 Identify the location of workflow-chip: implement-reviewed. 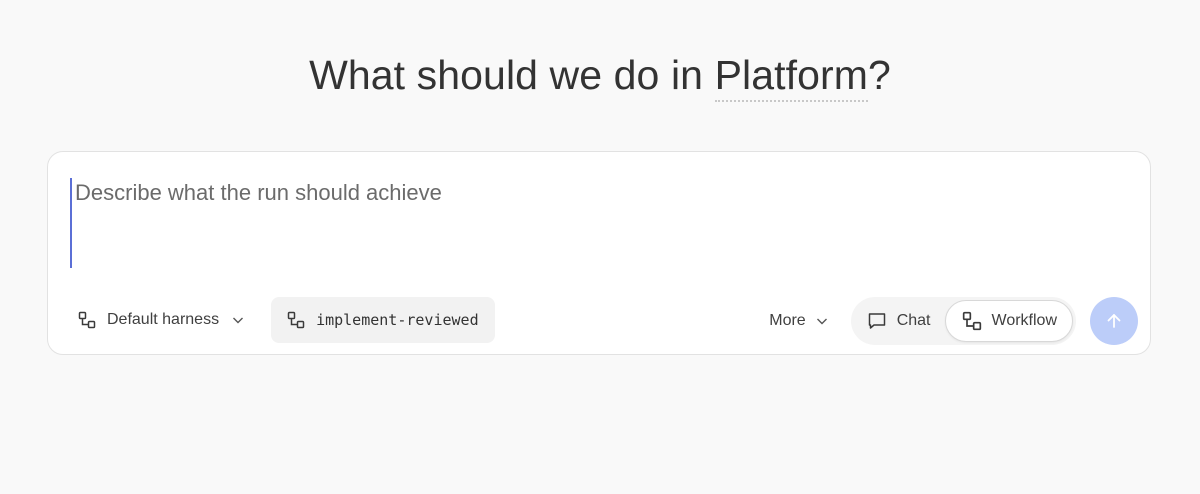
(383, 320).